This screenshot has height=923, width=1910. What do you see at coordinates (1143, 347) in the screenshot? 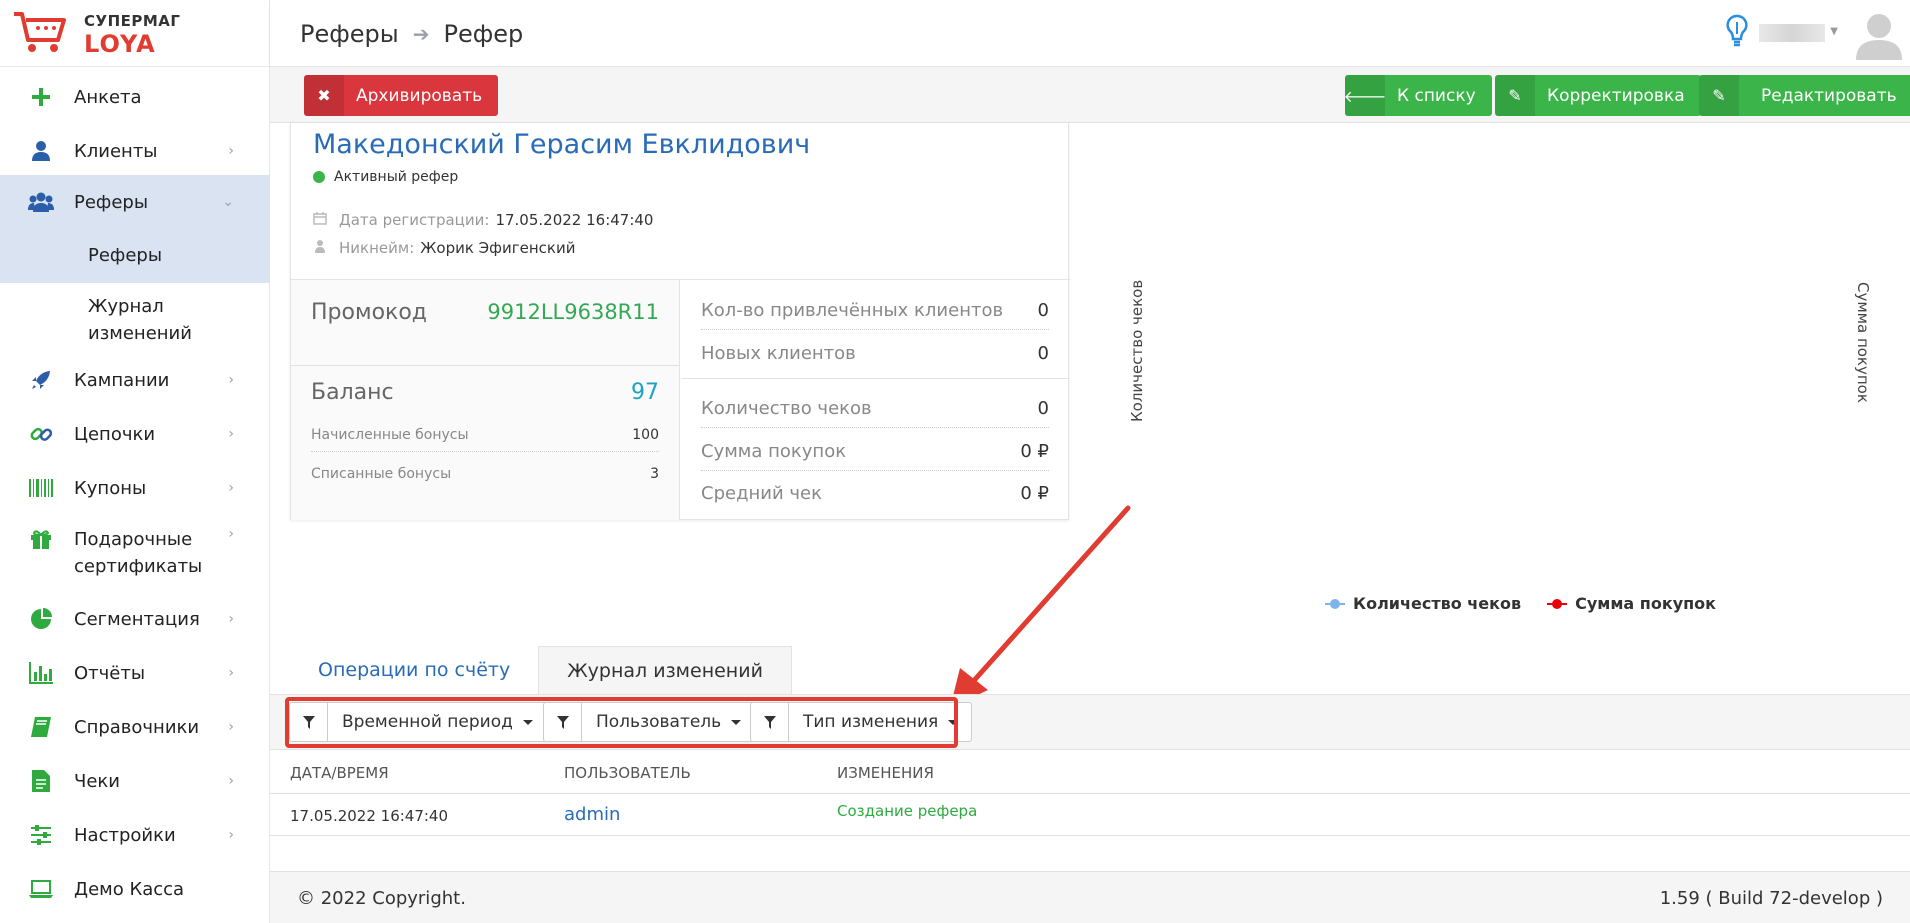
I see `chart-left-axis-title: Количество чеков` at bounding box center [1143, 347].